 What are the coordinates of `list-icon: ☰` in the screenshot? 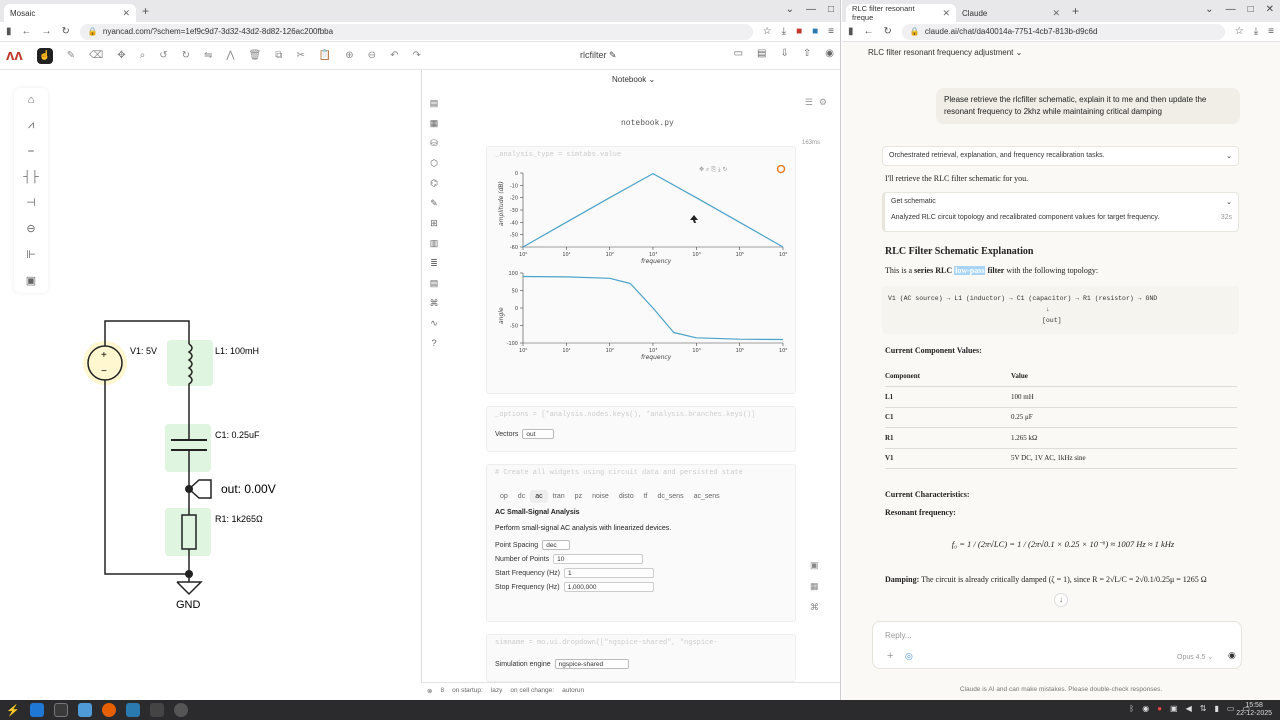 It's located at (809, 102).